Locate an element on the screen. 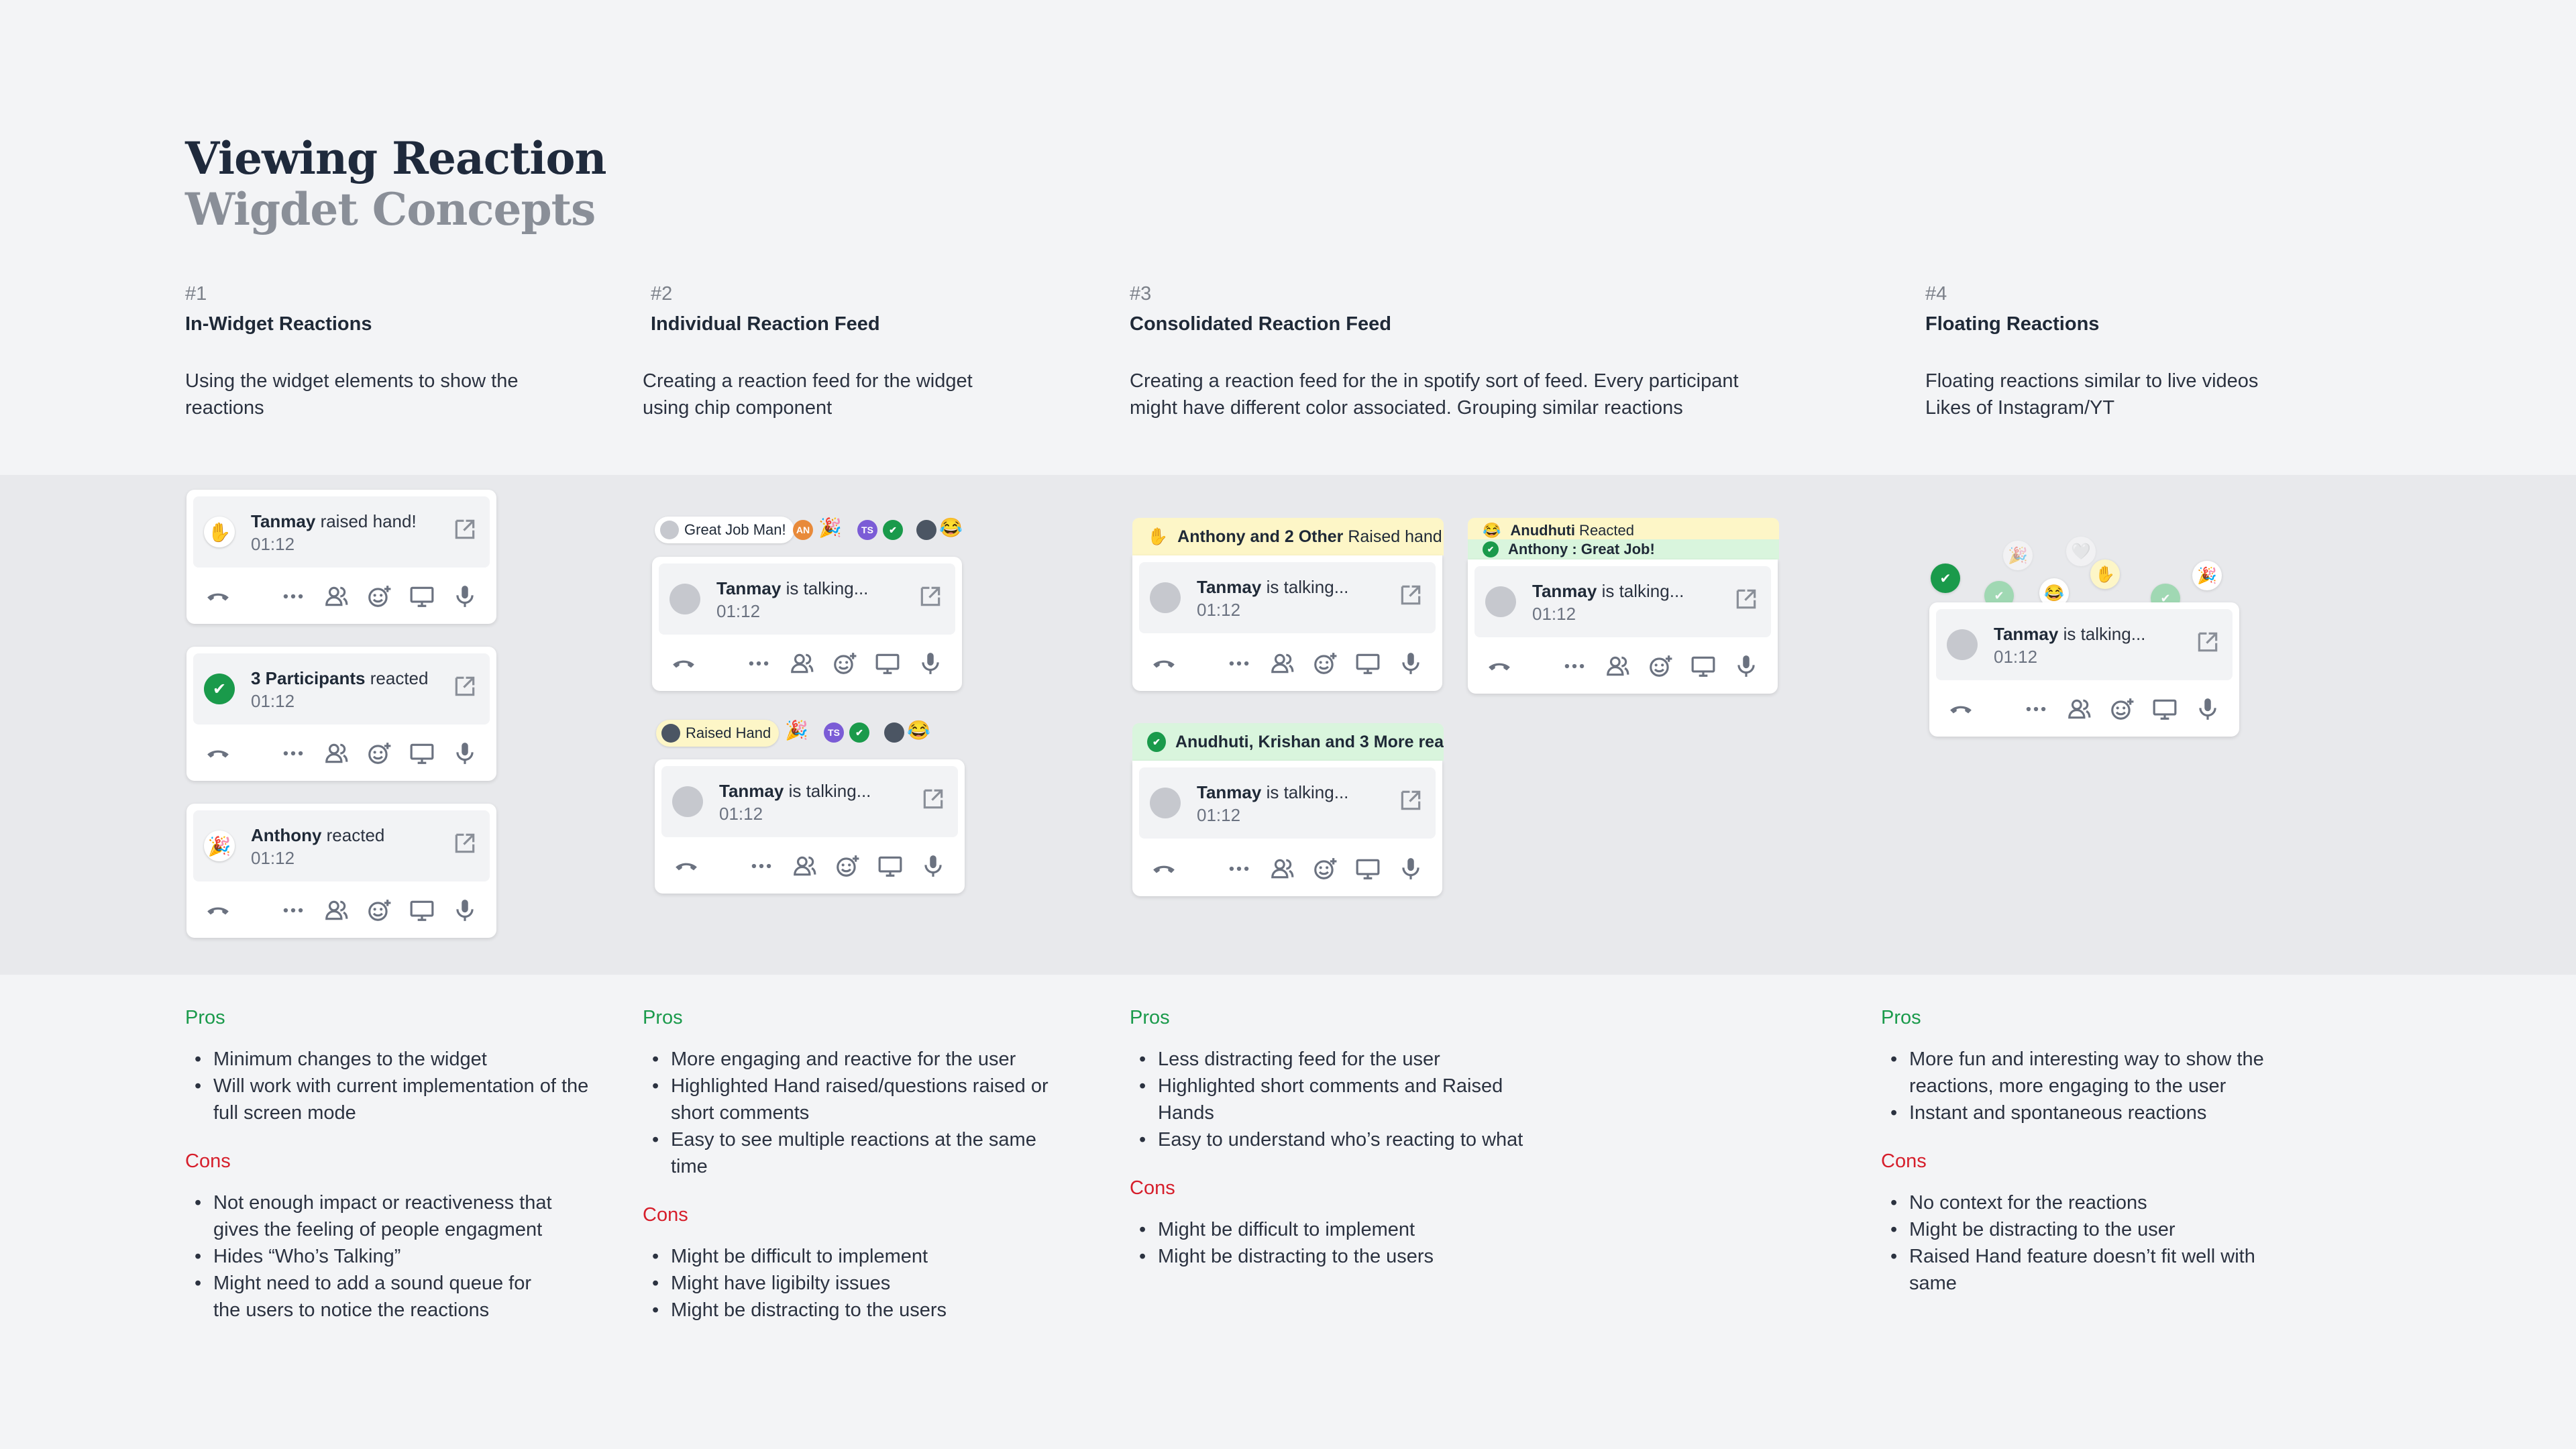 The height and width of the screenshot is (1449, 2576). banner-text: Anudhuti, Krishan and 3 More rea is located at coordinates (1309, 741).